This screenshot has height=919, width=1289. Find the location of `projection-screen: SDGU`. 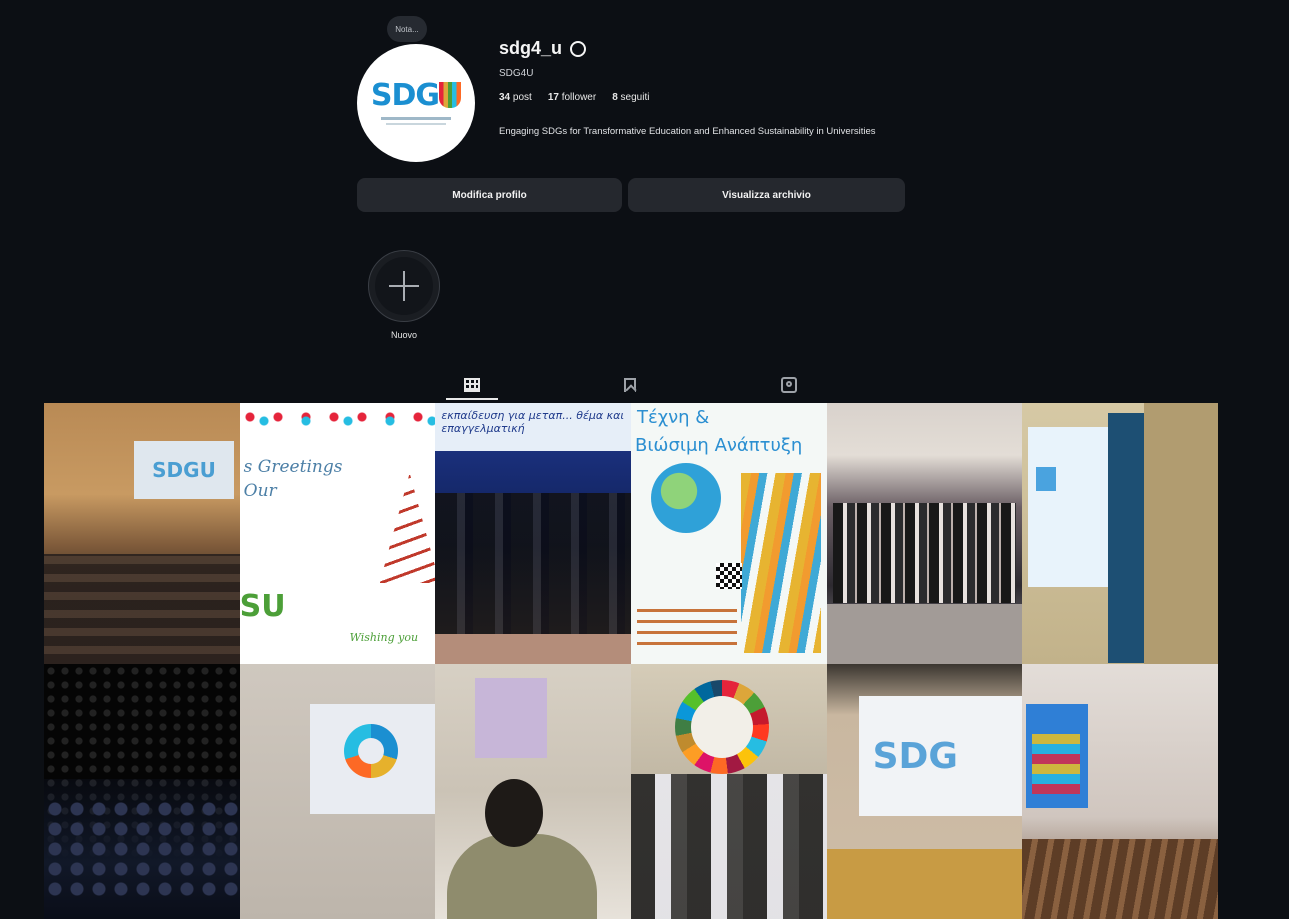

projection-screen: SDGU is located at coordinates (184, 470).